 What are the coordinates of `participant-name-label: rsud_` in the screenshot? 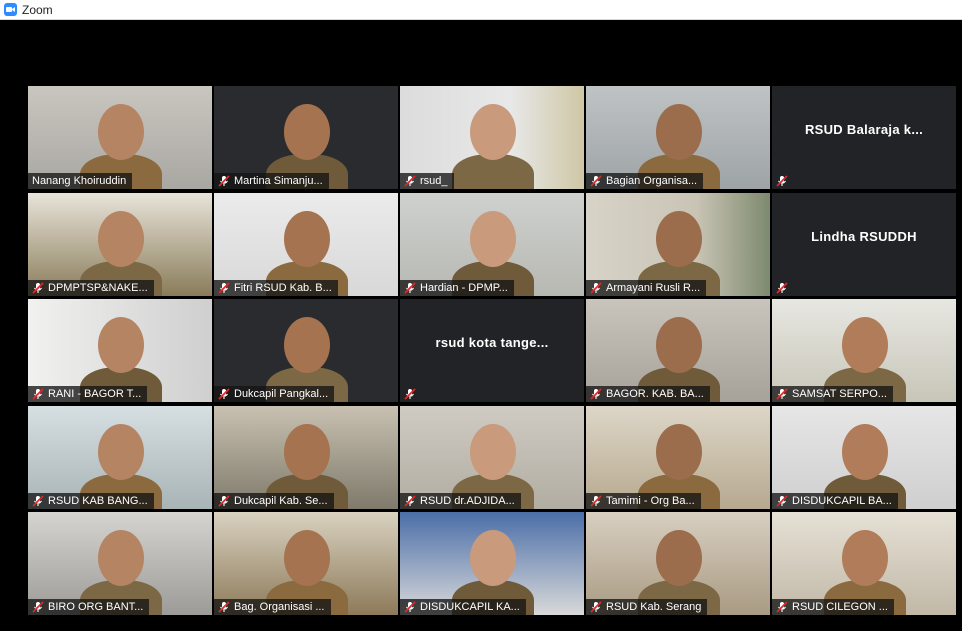 It's located at (427, 181).